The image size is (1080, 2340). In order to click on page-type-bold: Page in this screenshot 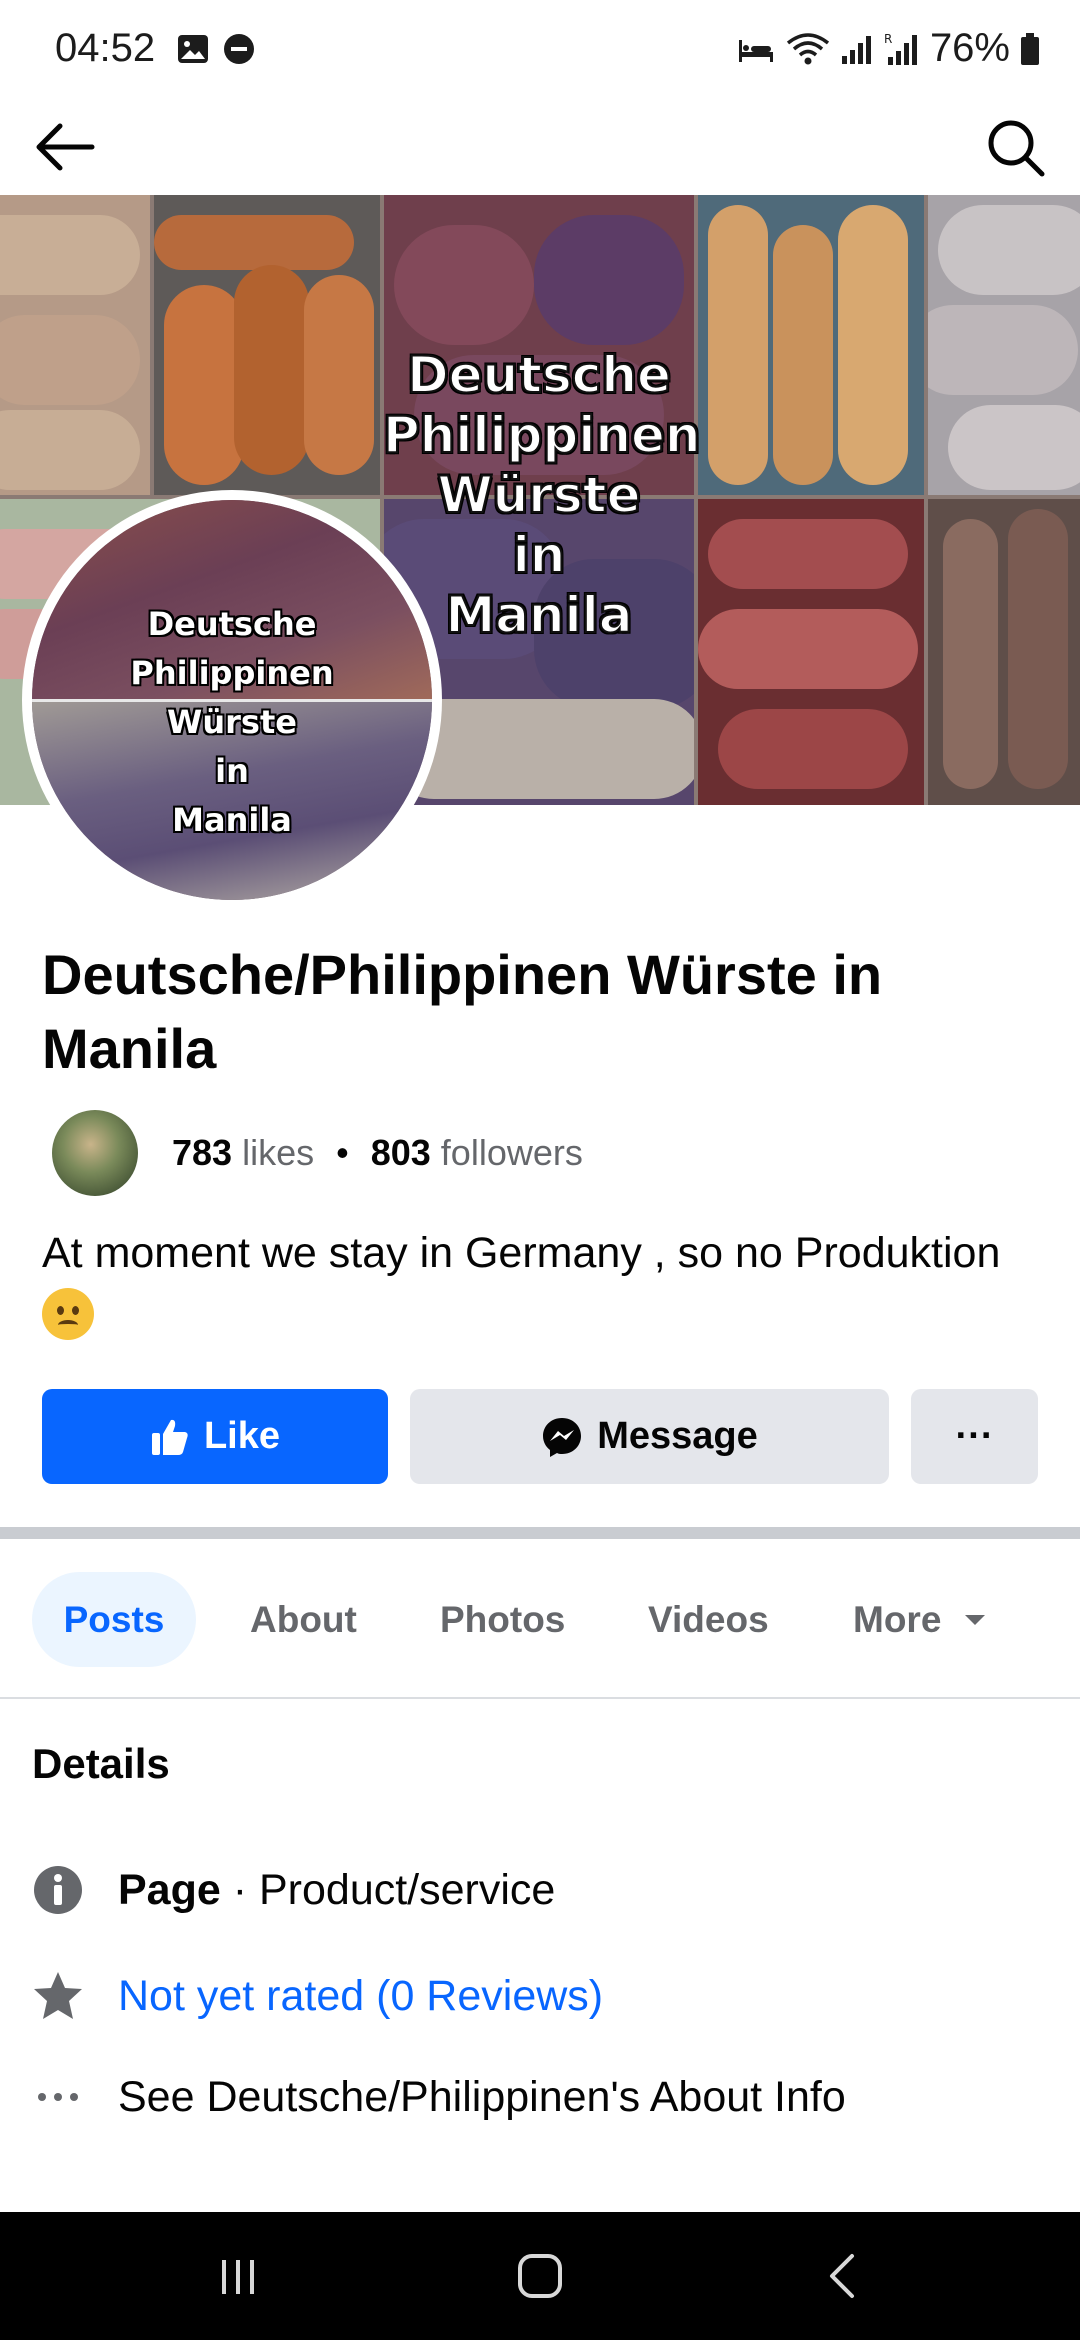, I will do `click(169, 1889)`.